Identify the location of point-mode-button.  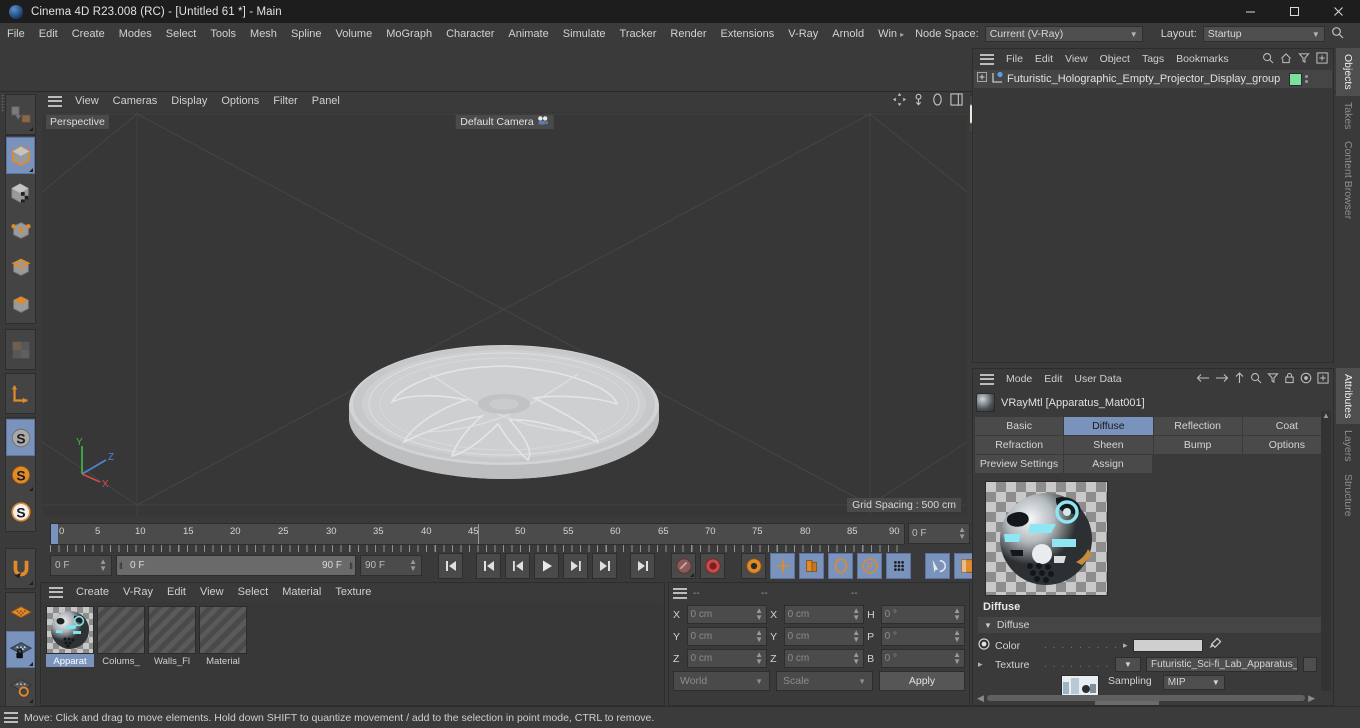
(20, 229).